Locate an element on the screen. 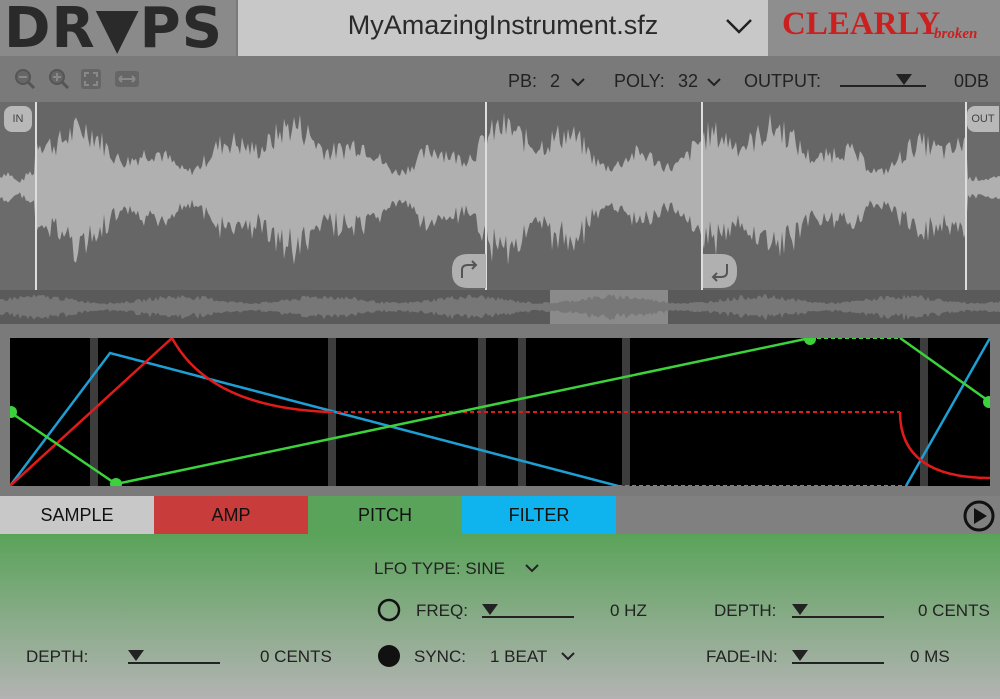 The height and width of the screenshot is (699, 1000). instrument-file-select: MyAmazingInstrument.sfz is located at coordinates (503, 28).